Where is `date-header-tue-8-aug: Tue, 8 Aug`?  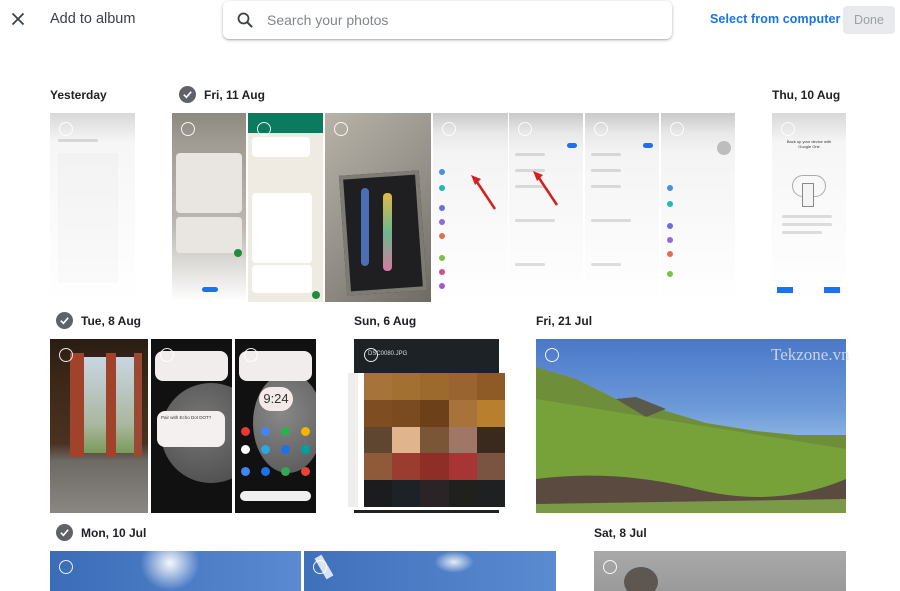
date-header-tue-8-aug: Tue, 8 Aug is located at coordinates (98, 320).